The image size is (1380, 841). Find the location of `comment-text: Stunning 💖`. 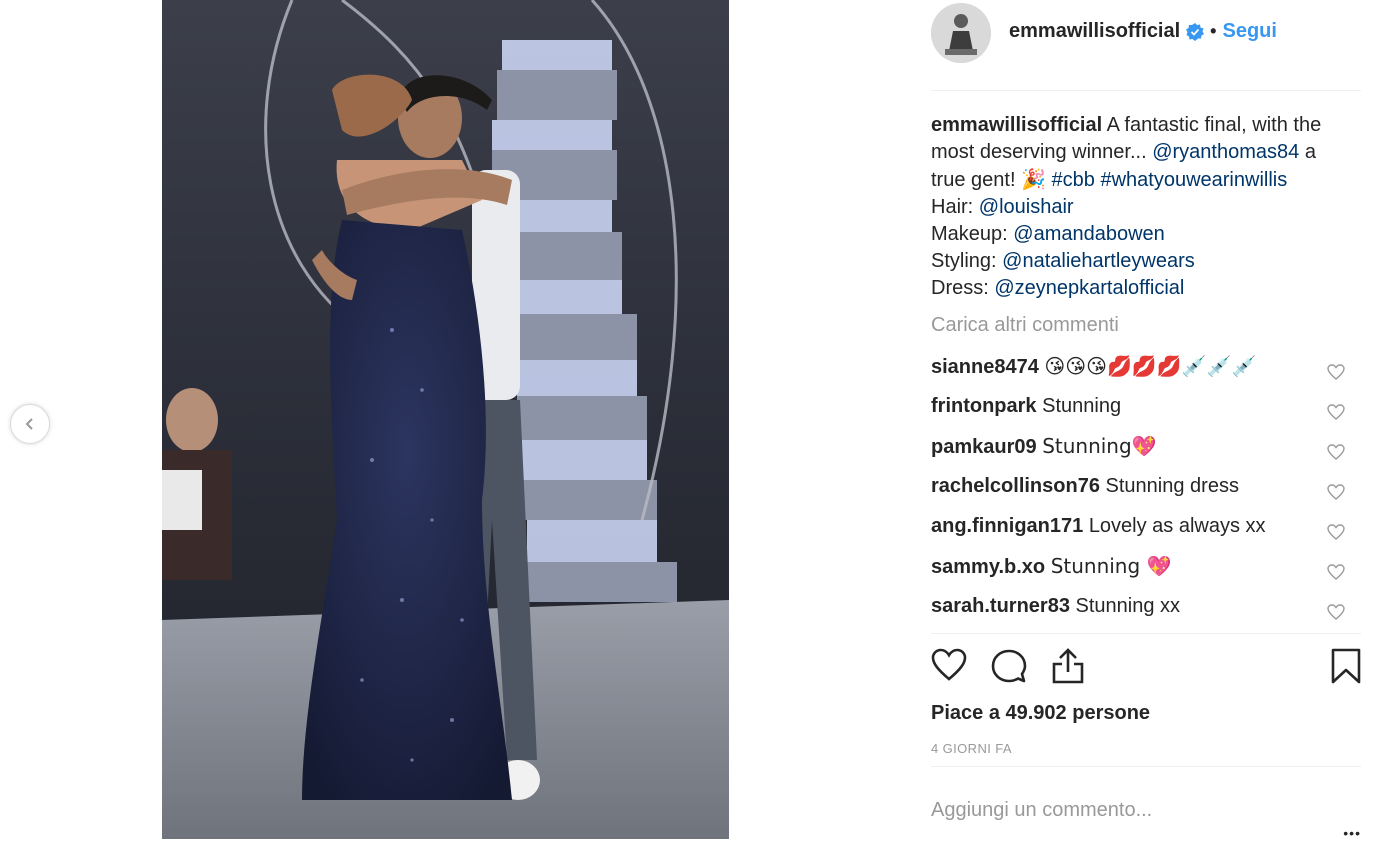

comment-text: Stunning 💖 is located at coordinates (1111, 566).